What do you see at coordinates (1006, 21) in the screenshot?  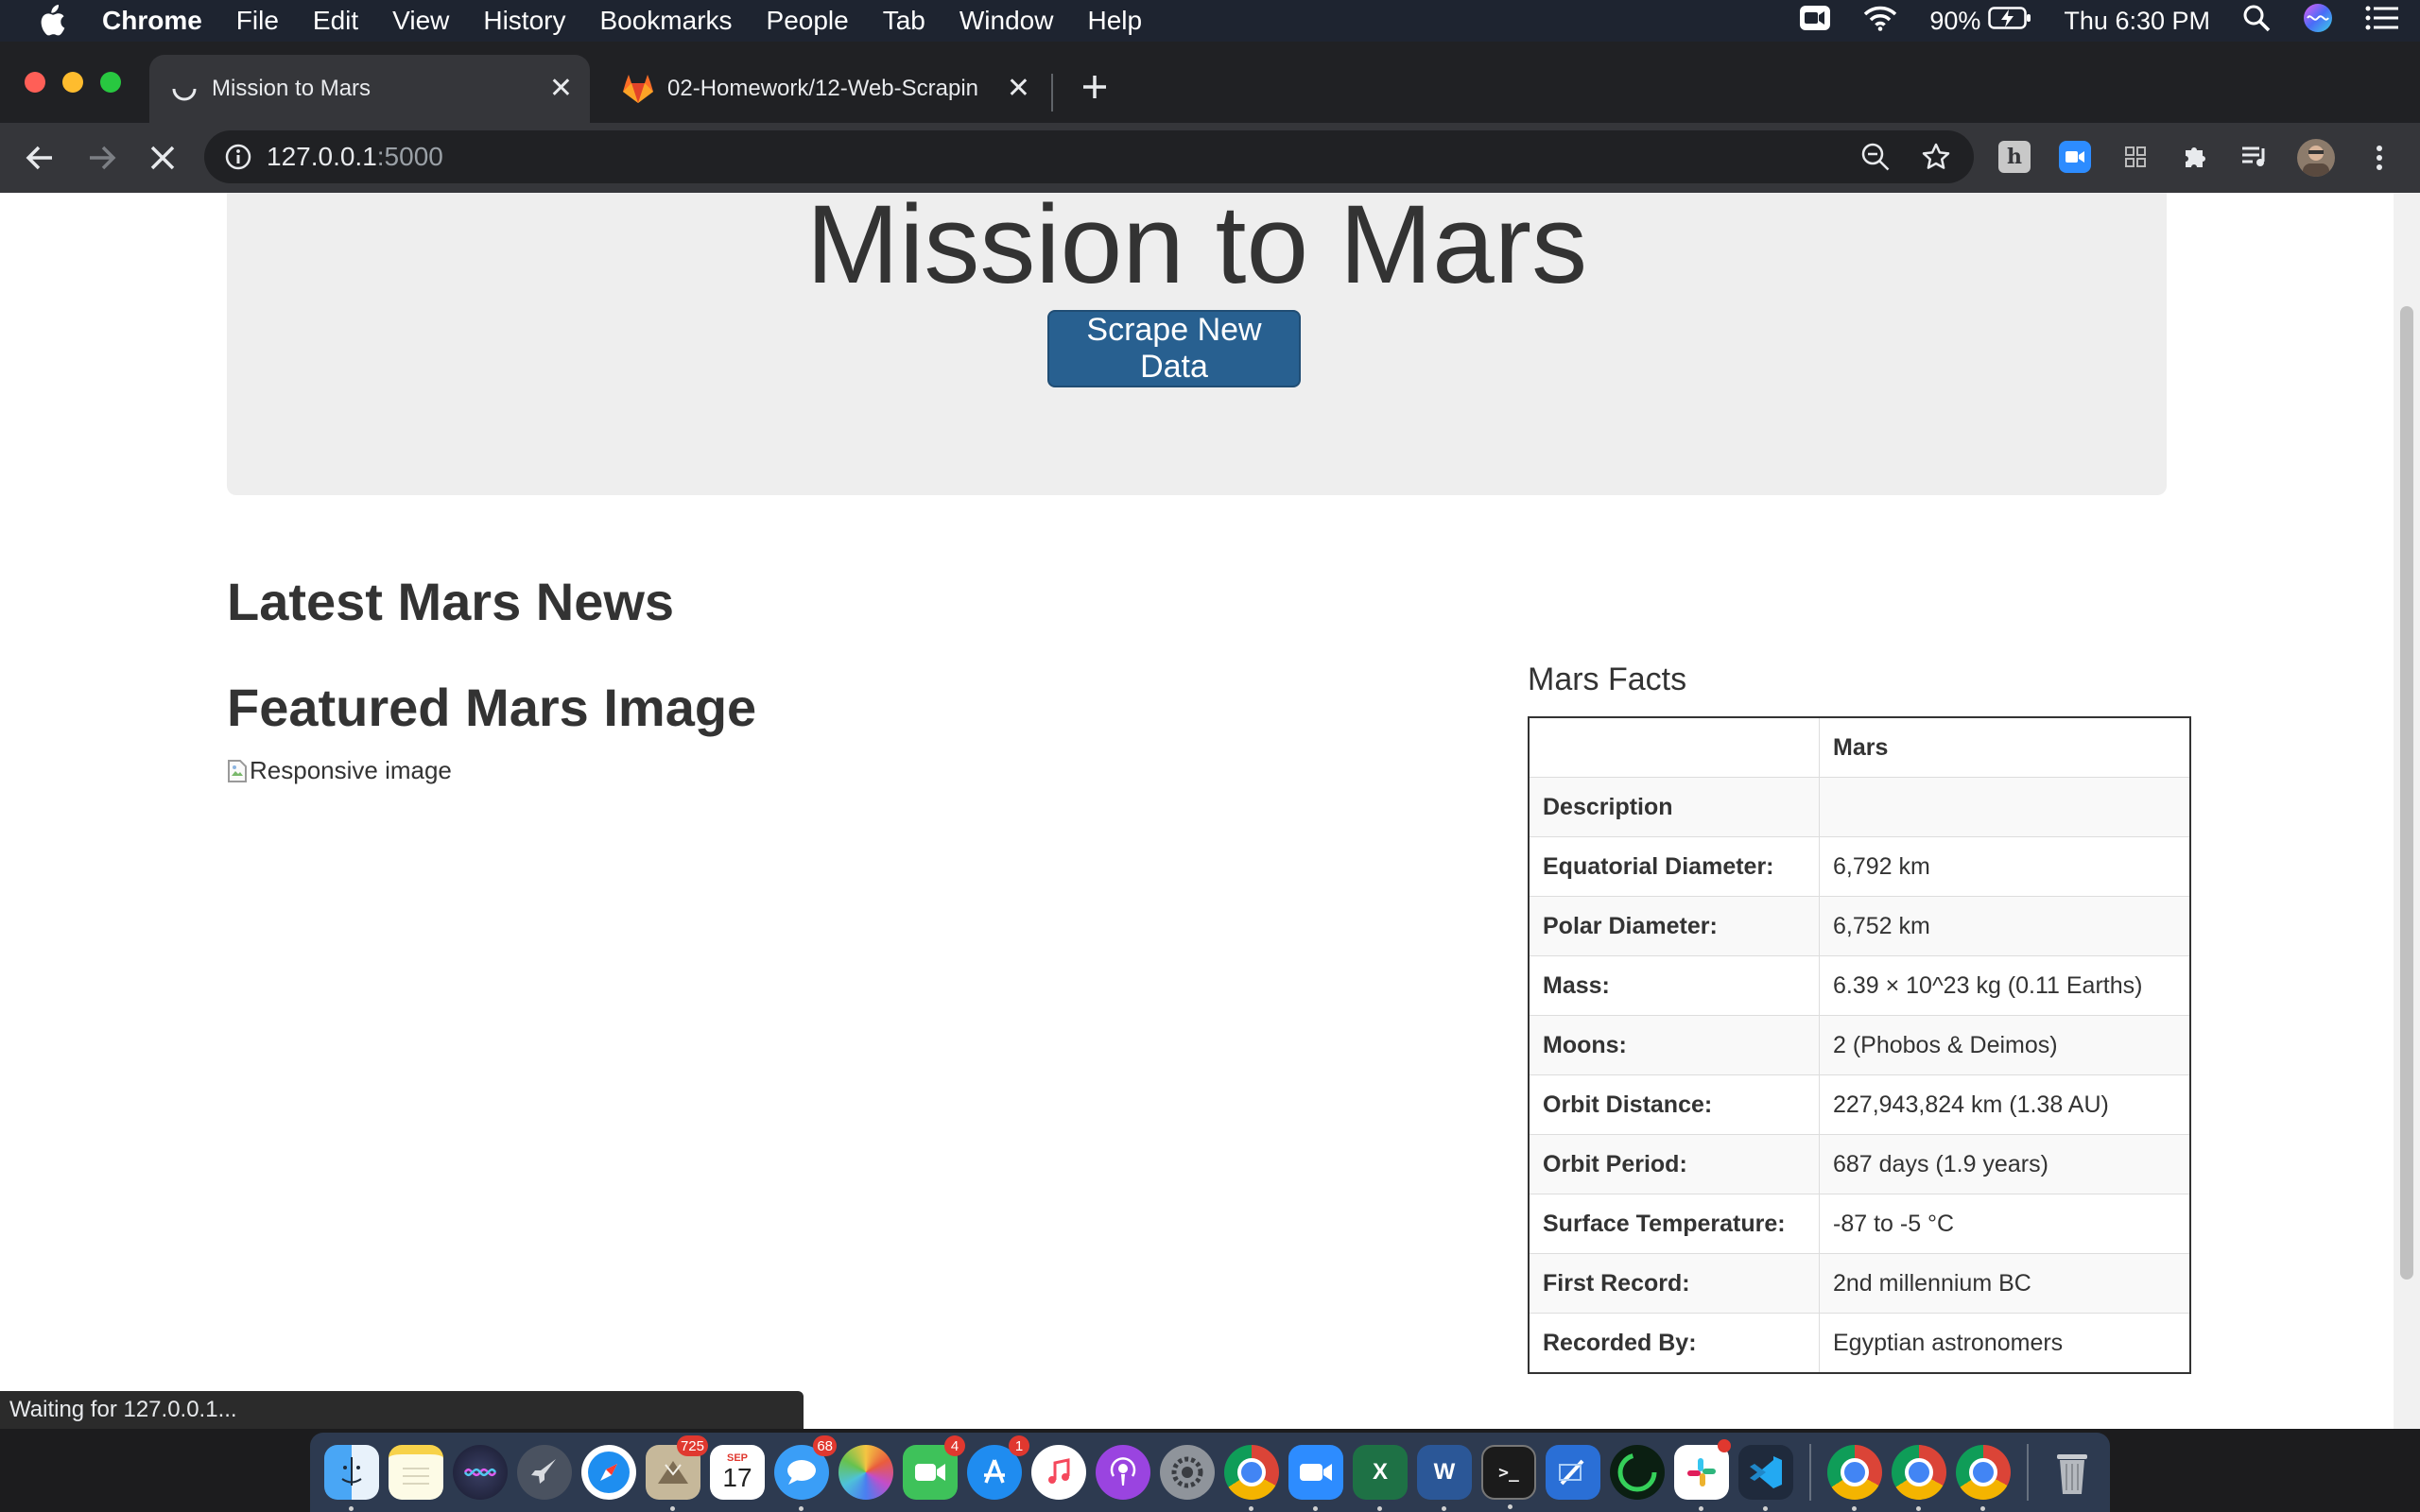 I see `menu-window: Window` at bounding box center [1006, 21].